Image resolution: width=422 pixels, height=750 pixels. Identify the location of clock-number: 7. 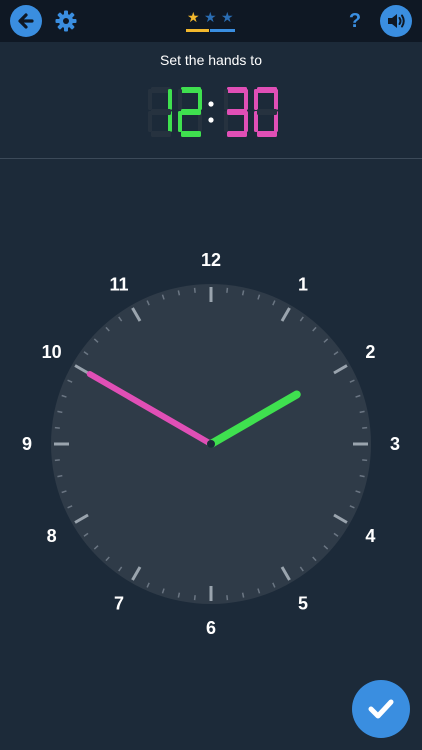
(119, 603).